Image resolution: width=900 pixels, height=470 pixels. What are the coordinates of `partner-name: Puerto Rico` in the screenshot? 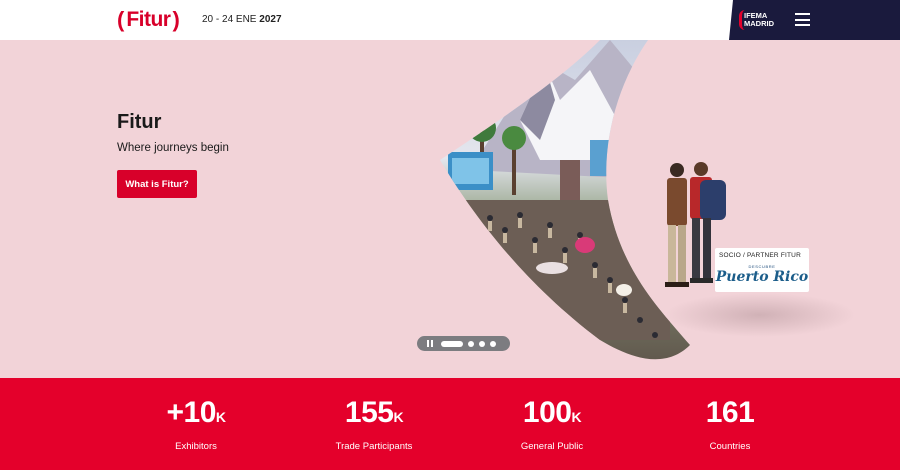 It's located at (762, 277).